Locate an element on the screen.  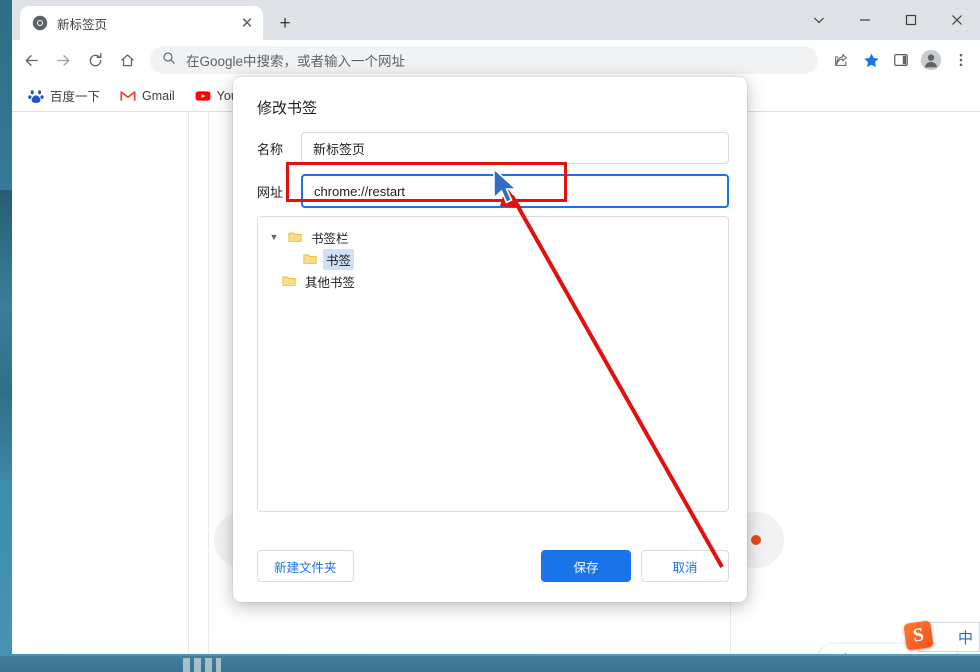
tab-new-tab-page: 新标签页 ✕ is located at coordinates (141, 23).